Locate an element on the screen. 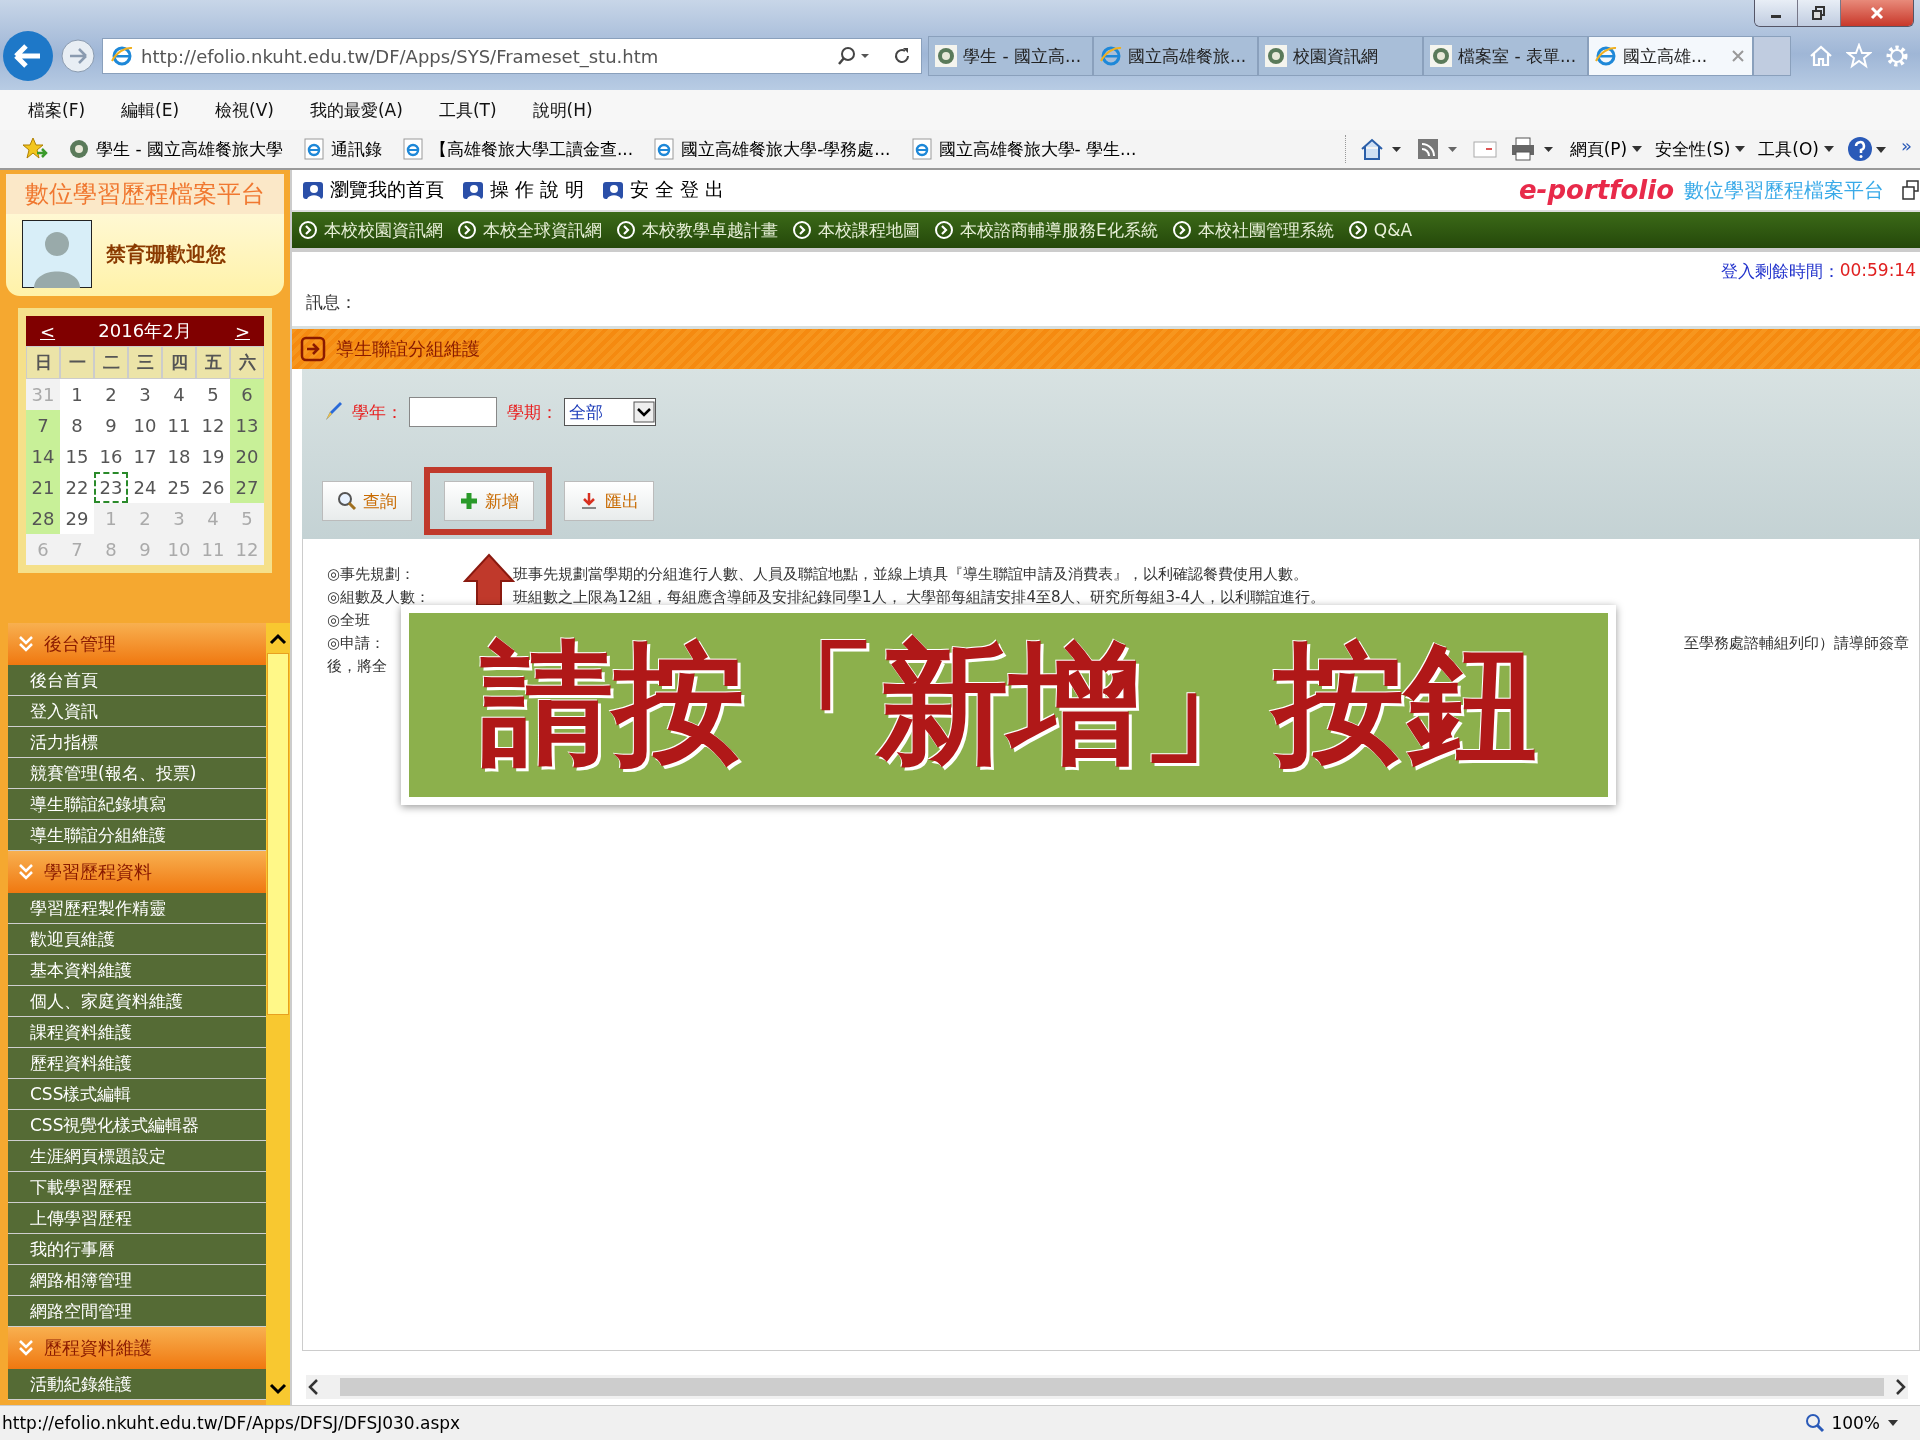  menu-section-header: 歷程資料維護 is located at coordinates (137, 1348).